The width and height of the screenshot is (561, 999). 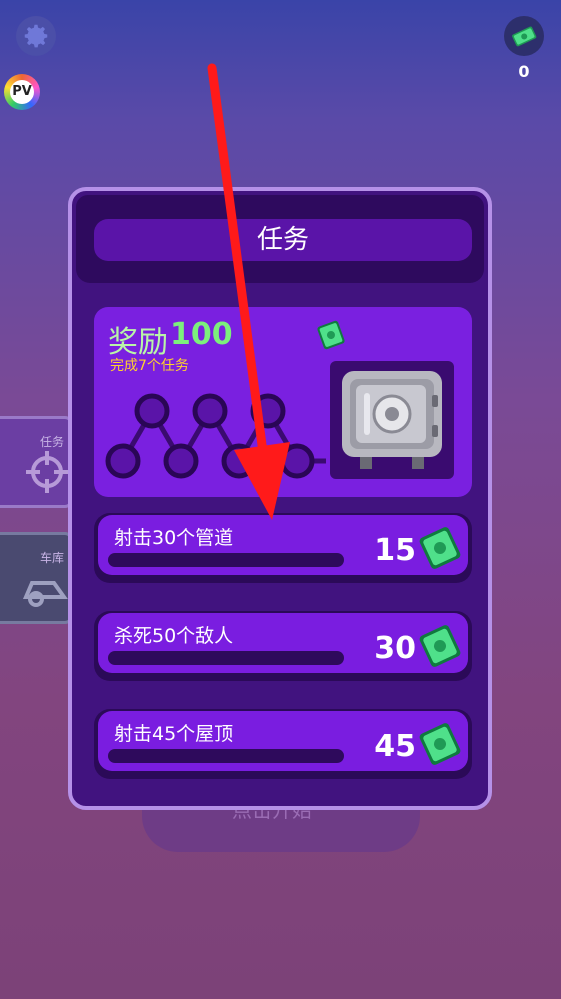 I want to click on modal-header: 任务, so click(x=280, y=239).